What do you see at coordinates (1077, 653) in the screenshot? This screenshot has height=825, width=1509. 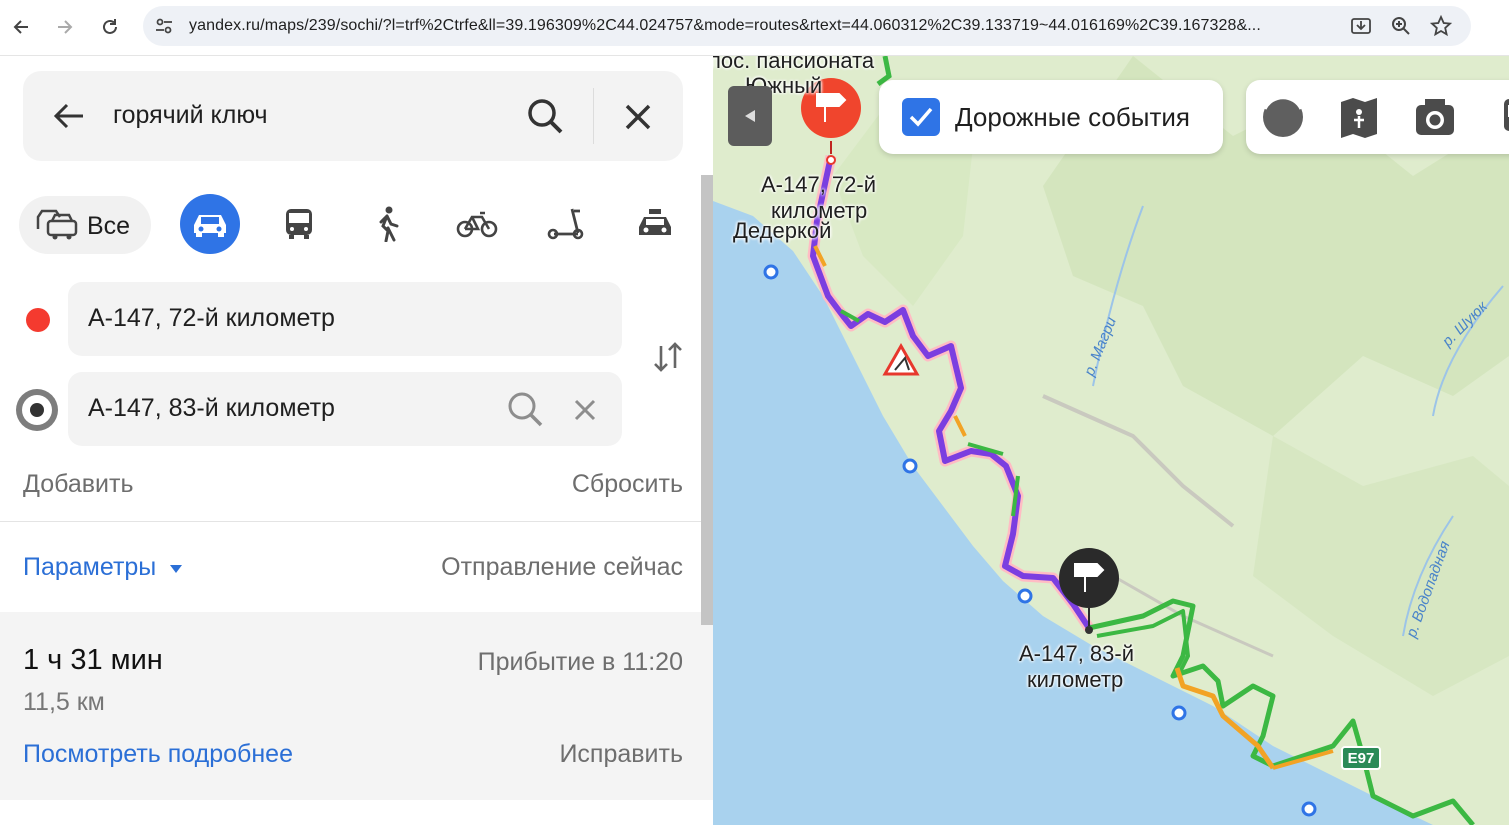 I see `map-label-end: А-147, 83-й` at bounding box center [1077, 653].